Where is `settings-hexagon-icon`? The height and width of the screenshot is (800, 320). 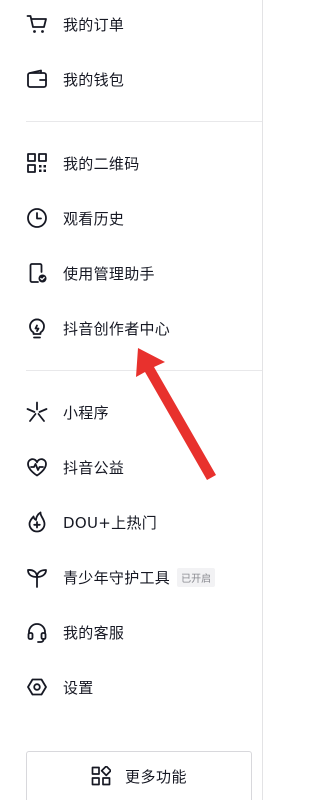
settings-hexagon-icon is located at coordinates (37, 687).